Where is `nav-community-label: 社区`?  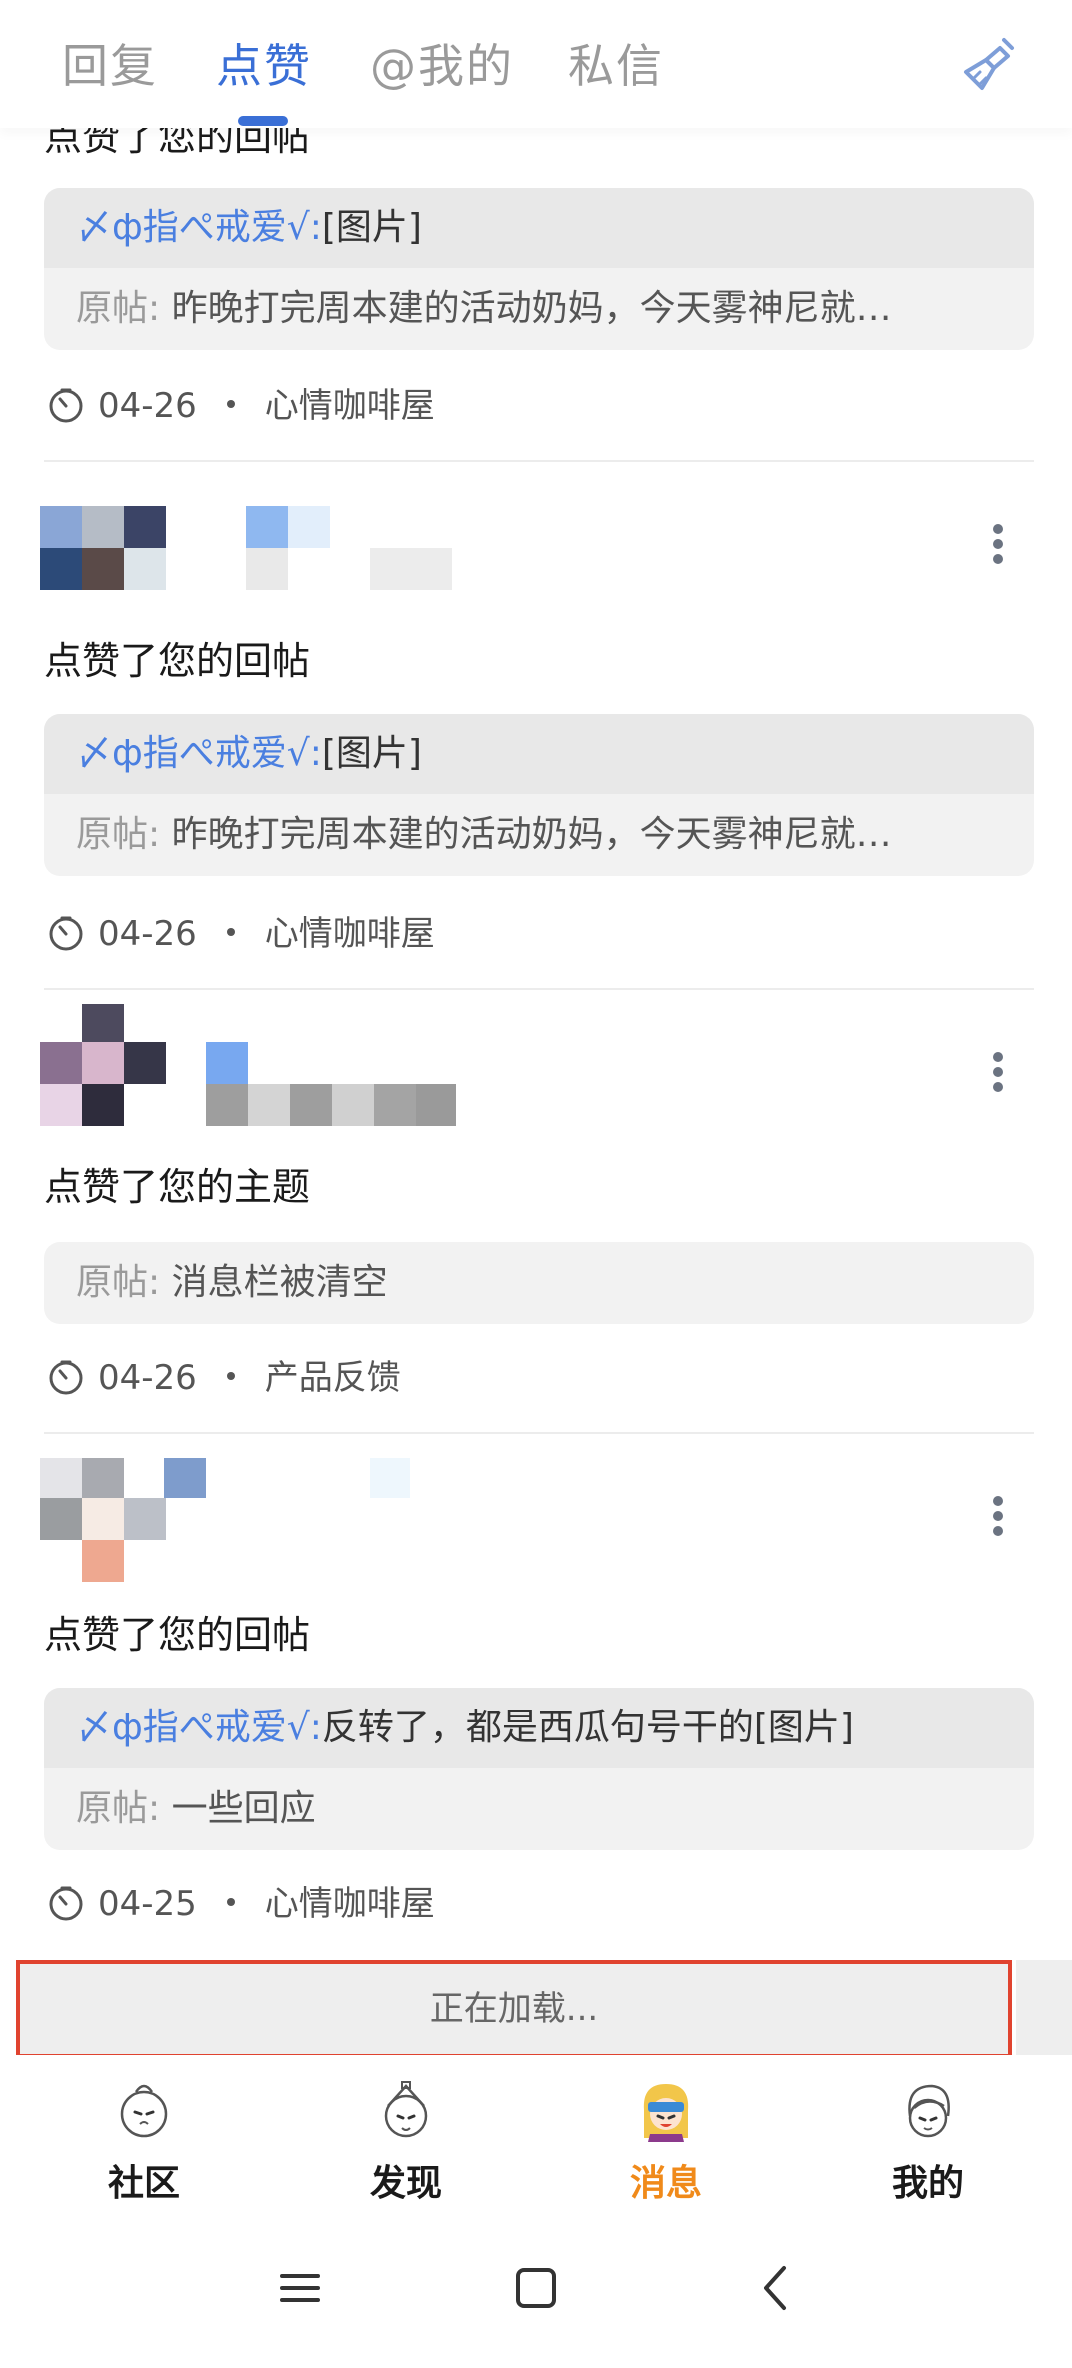
nav-community-label: 社区 is located at coordinates (143, 2183).